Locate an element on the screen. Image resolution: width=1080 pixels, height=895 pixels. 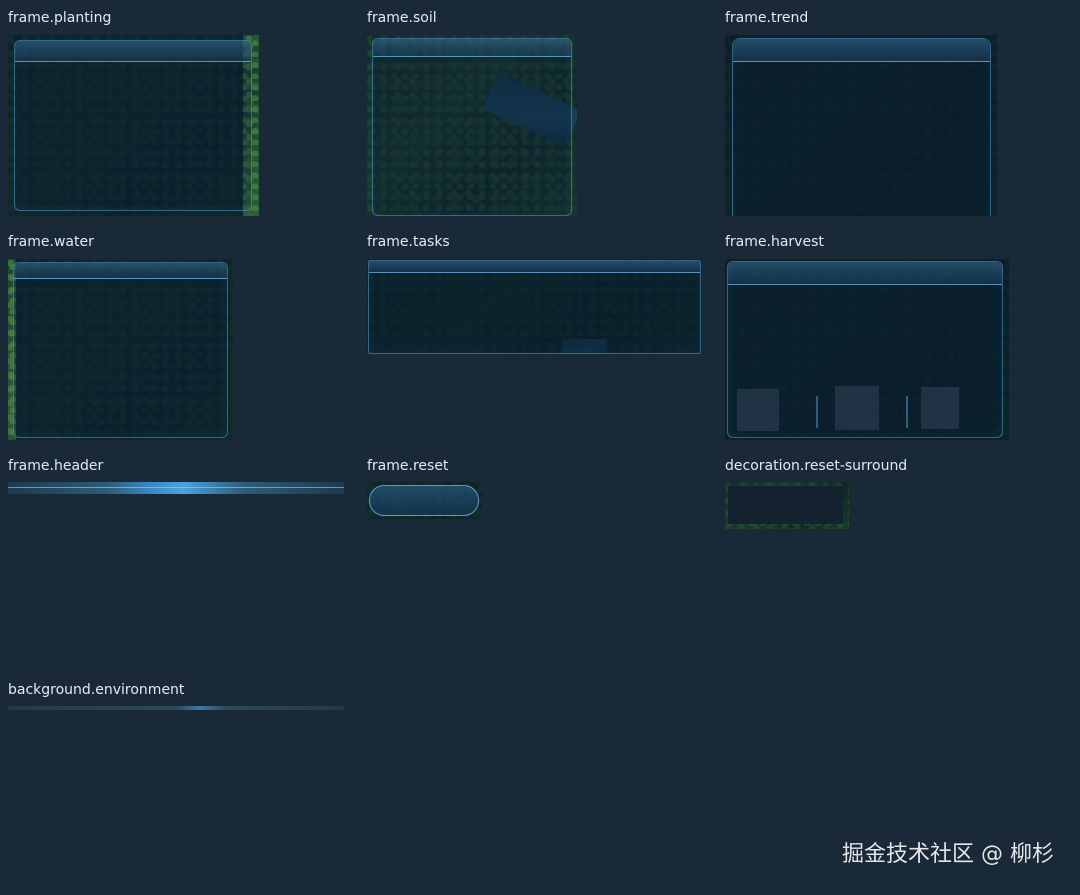
header-line is located at coordinates (176, 487).